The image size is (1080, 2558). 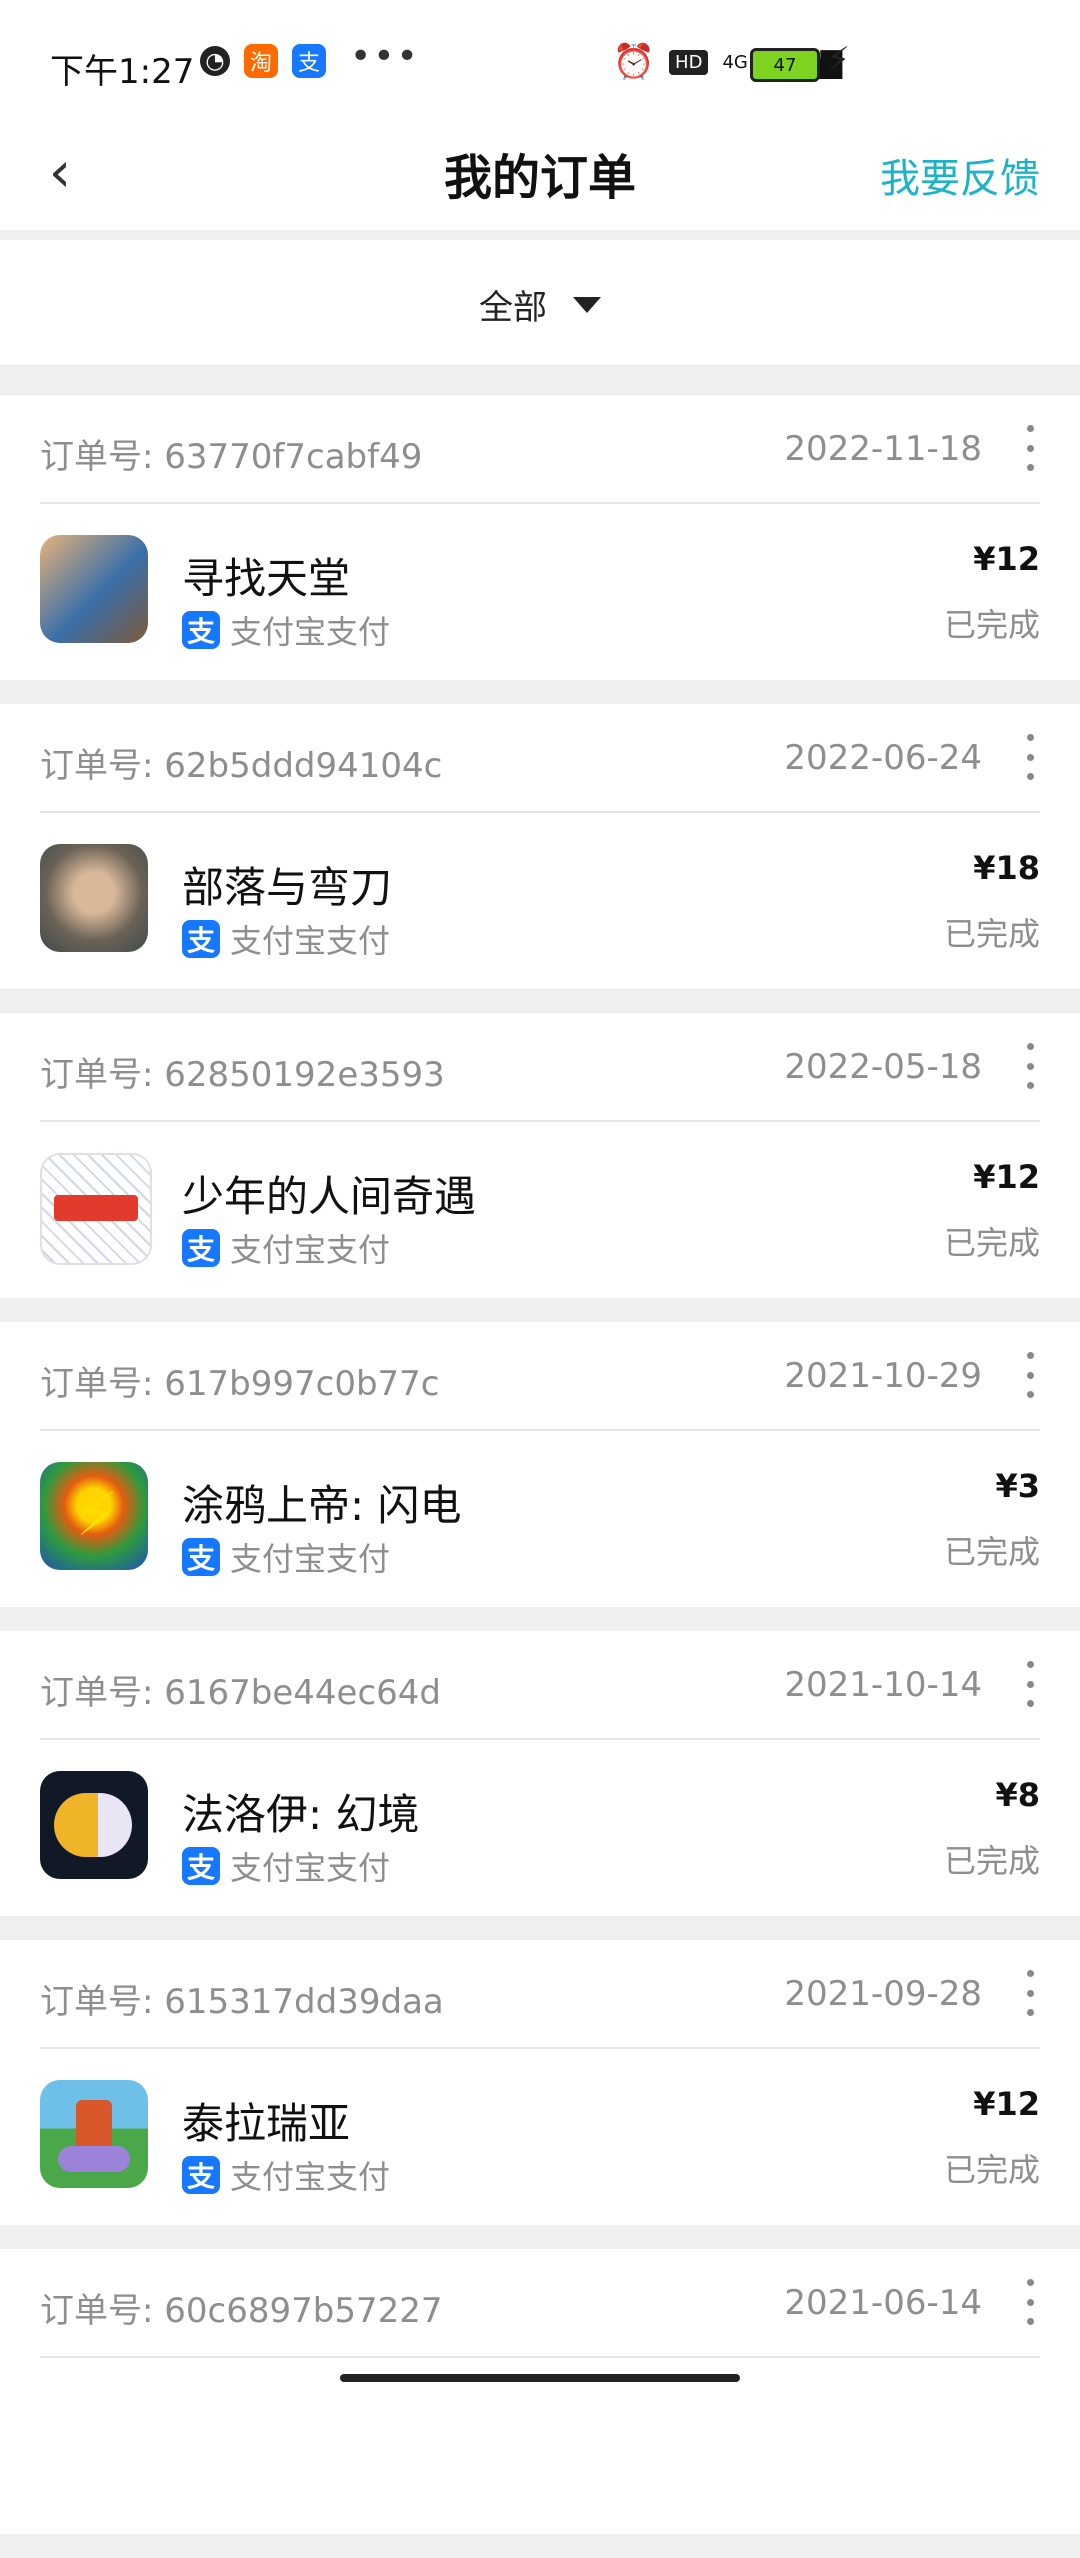 I want to click on filter-bar: 全部, so click(x=540, y=302).